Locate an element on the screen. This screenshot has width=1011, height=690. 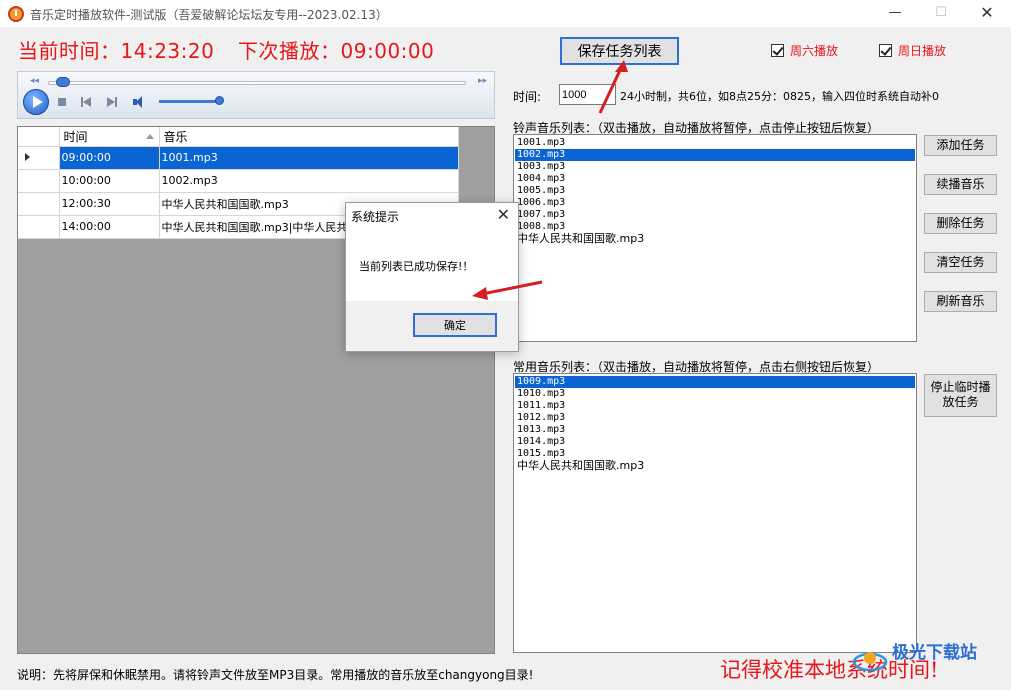
time-cell: 14:00:00 is located at coordinates (109, 227).